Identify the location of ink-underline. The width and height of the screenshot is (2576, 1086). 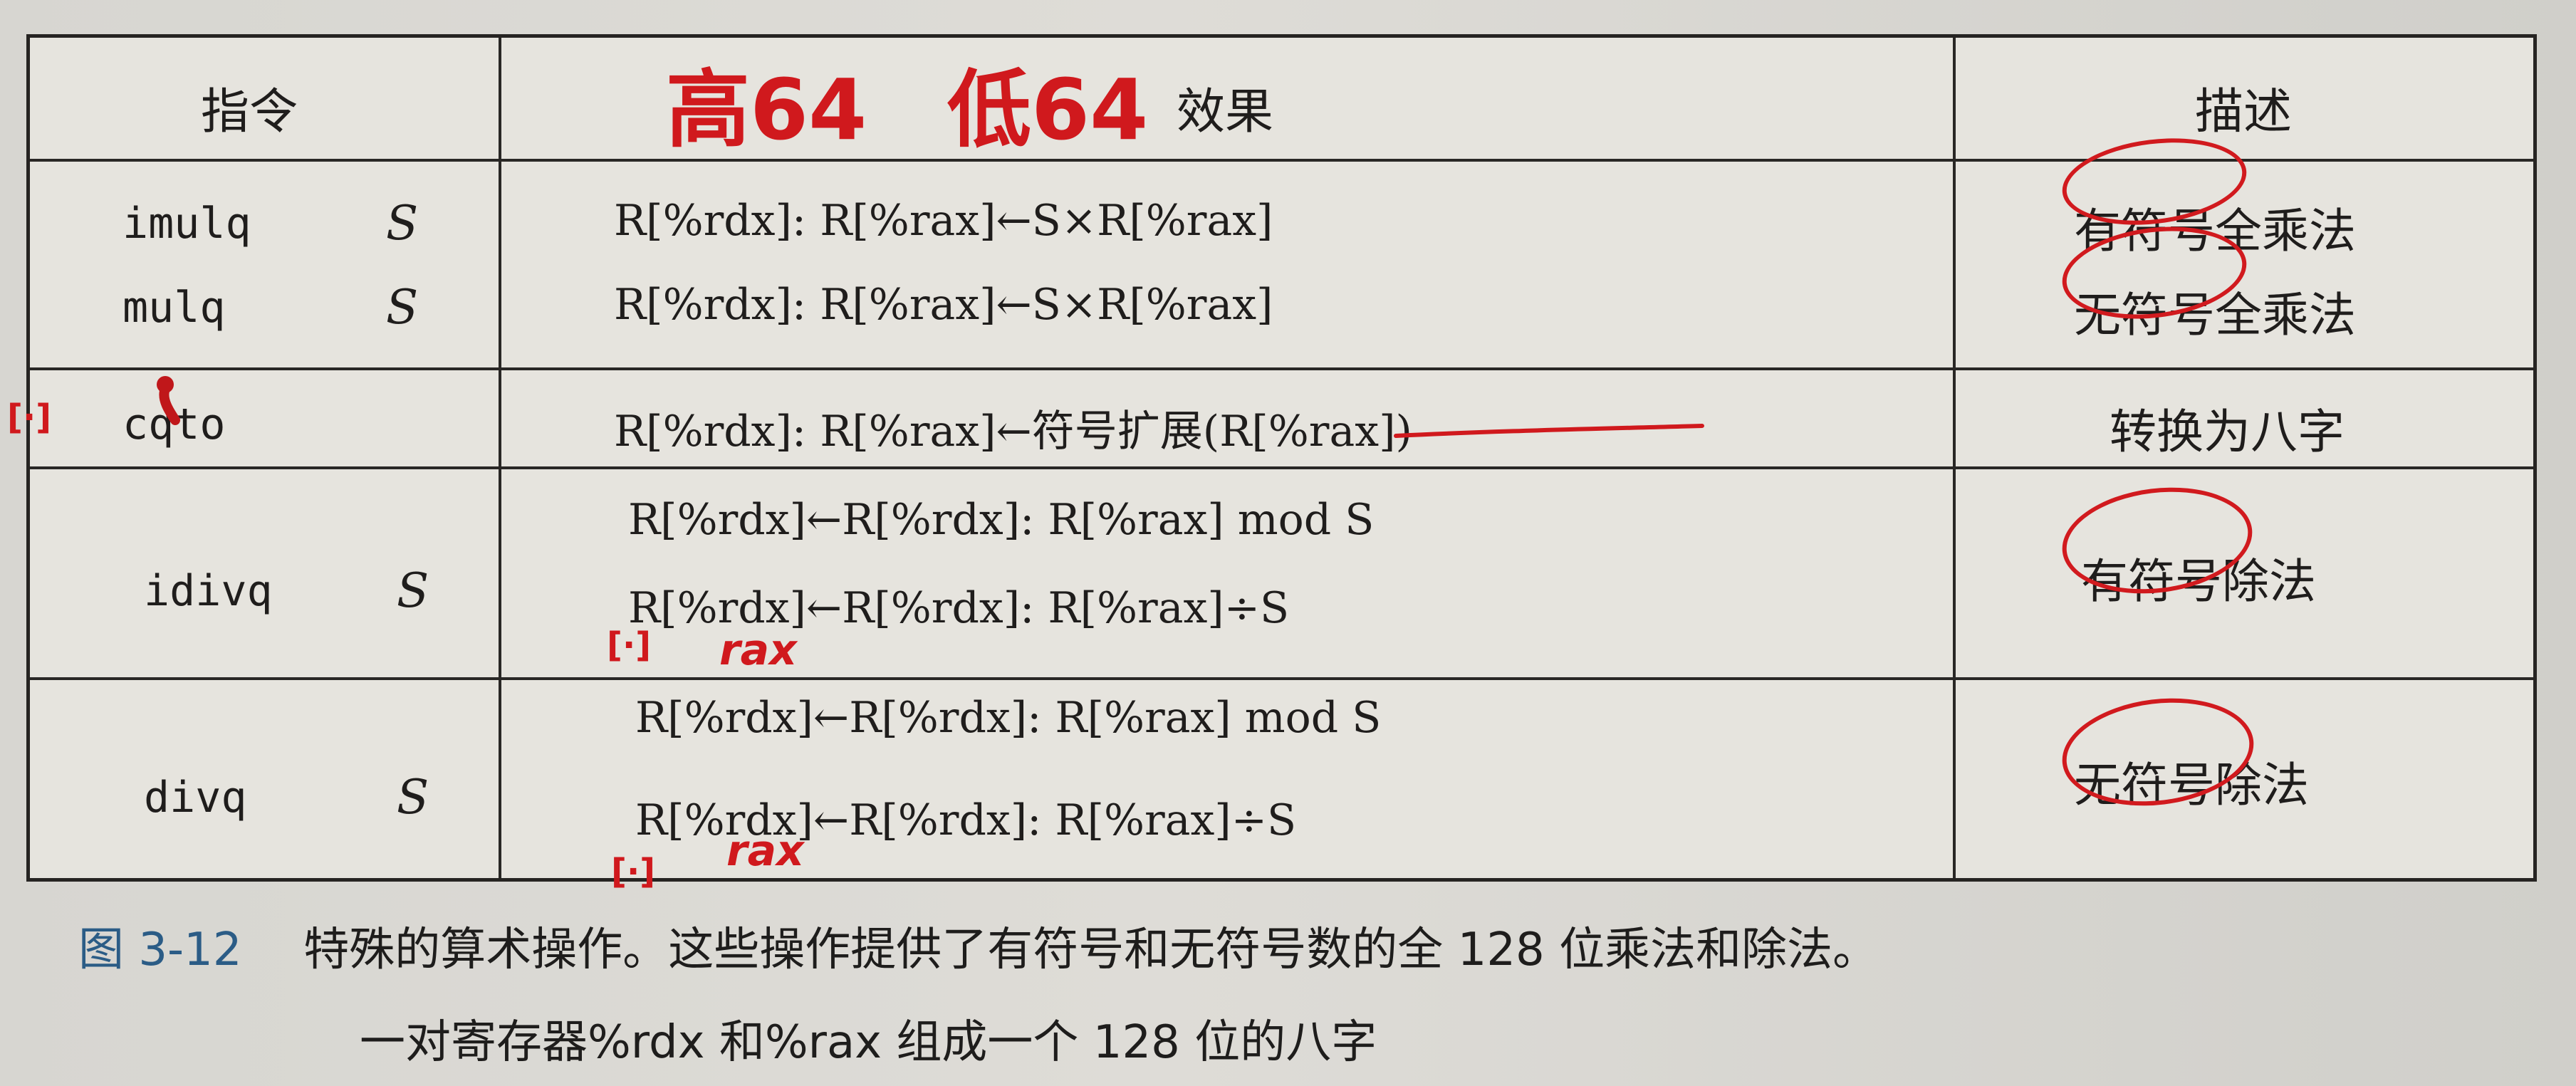
(1549, 431).